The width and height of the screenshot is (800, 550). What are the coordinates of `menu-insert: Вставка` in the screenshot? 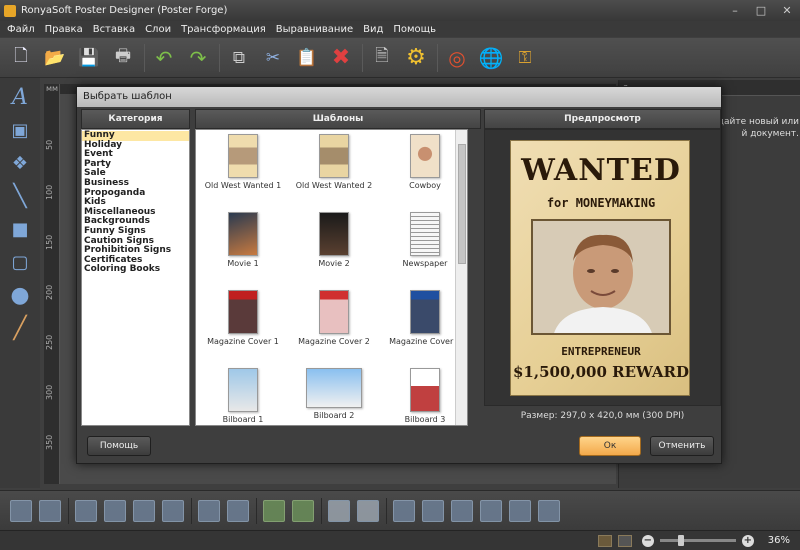 It's located at (114, 29).